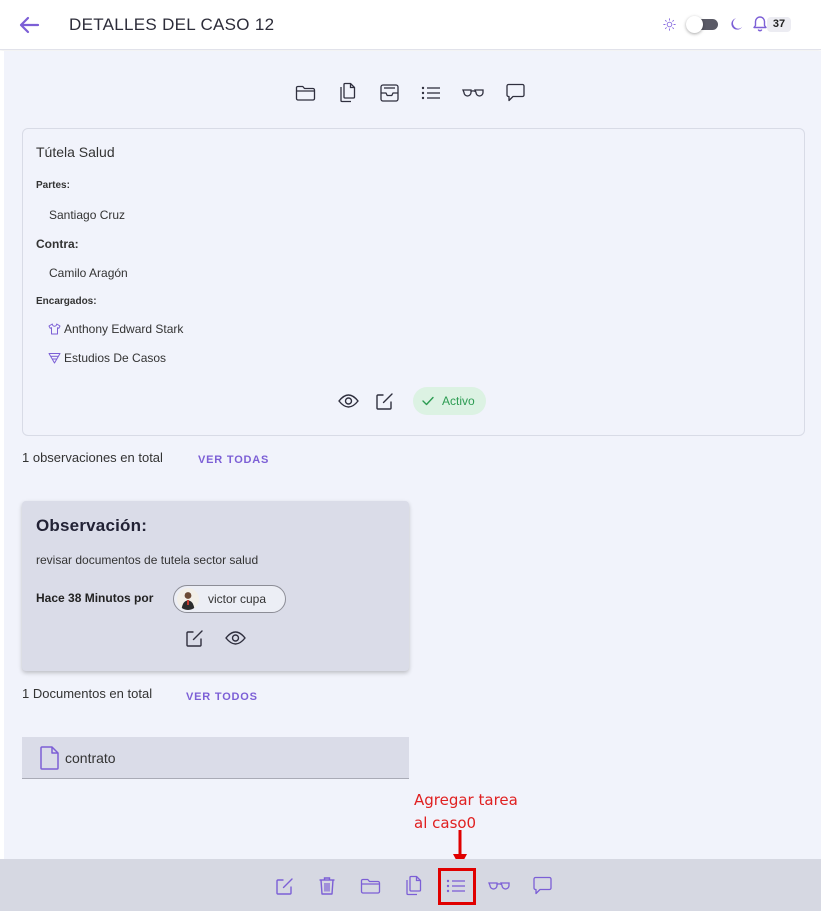 Image resolution: width=821 pixels, height=911 pixels. What do you see at coordinates (57, 244) in the screenshot?
I see `contra-label: Contra:` at bounding box center [57, 244].